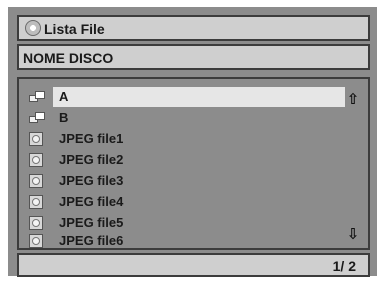 This screenshot has height=284, width=385. I want to click on list-item-label: A, so click(64, 96).